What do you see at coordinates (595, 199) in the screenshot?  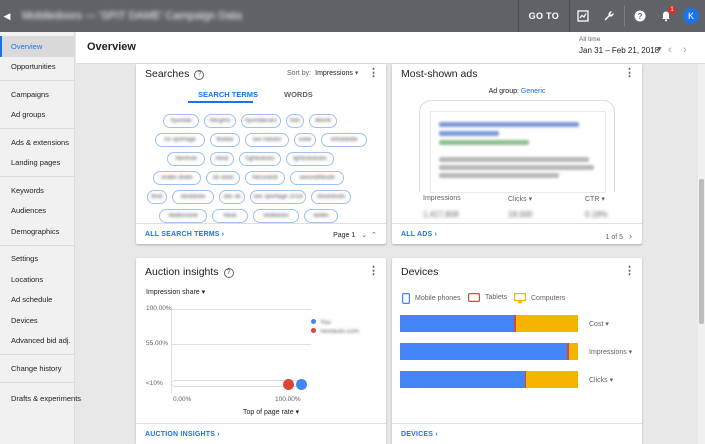 I see `stat-label: CTR ▾` at bounding box center [595, 199].